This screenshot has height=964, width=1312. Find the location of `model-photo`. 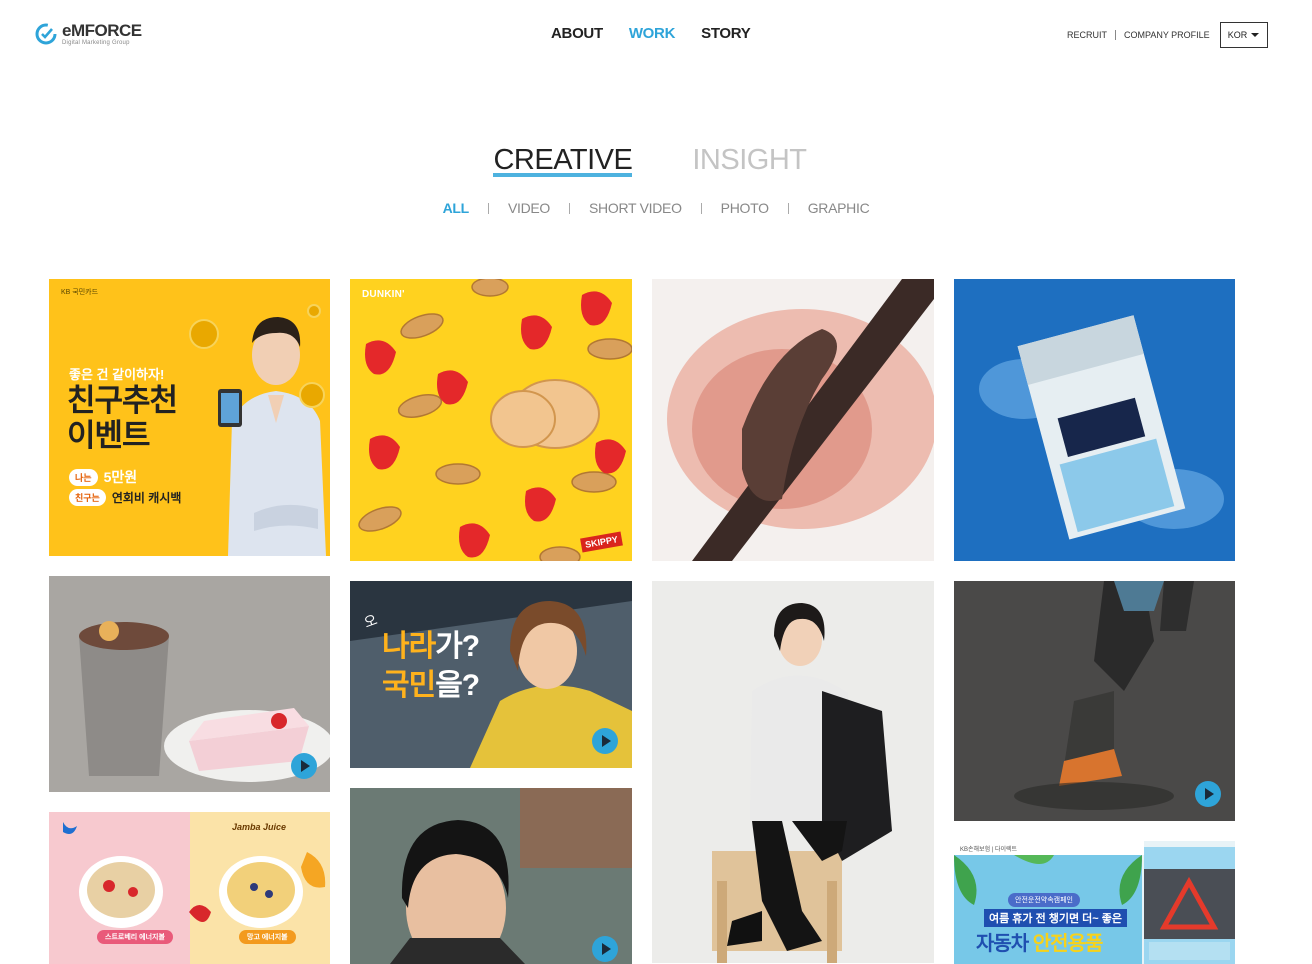

model-photo is located at coordinates (272, 436).